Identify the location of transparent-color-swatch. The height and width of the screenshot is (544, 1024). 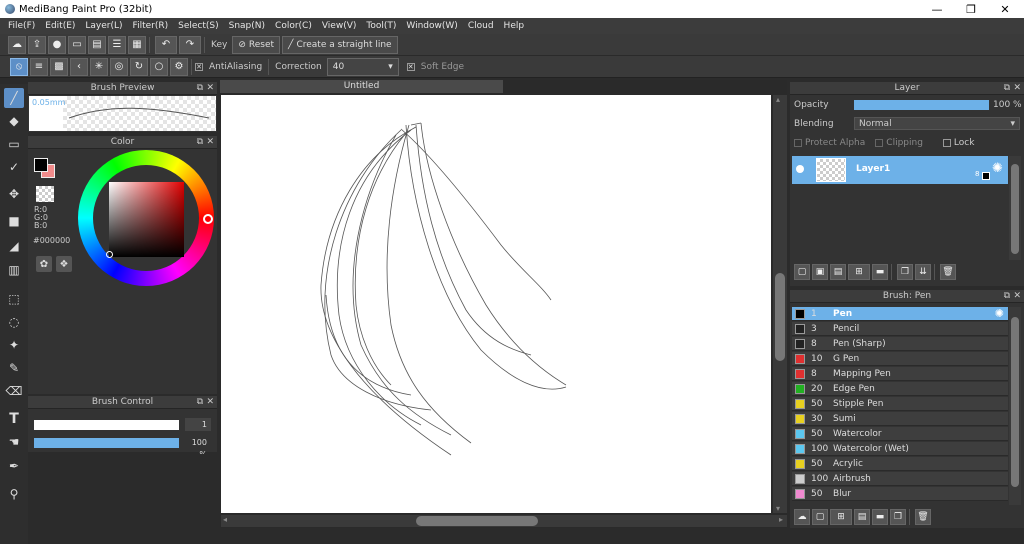
(45, 194).